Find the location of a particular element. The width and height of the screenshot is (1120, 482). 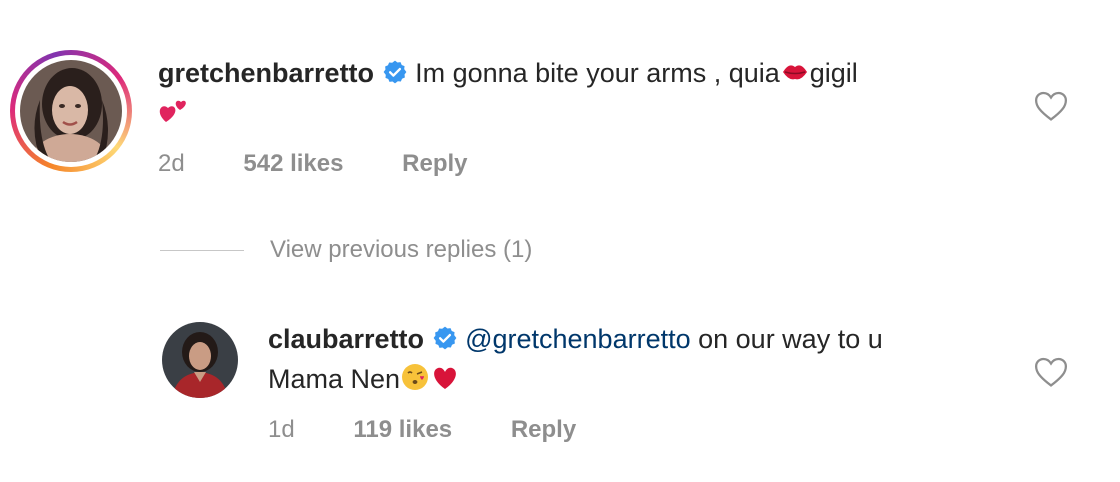

reply-text-line2: Mama Nen is located at coordinates (334, 379).